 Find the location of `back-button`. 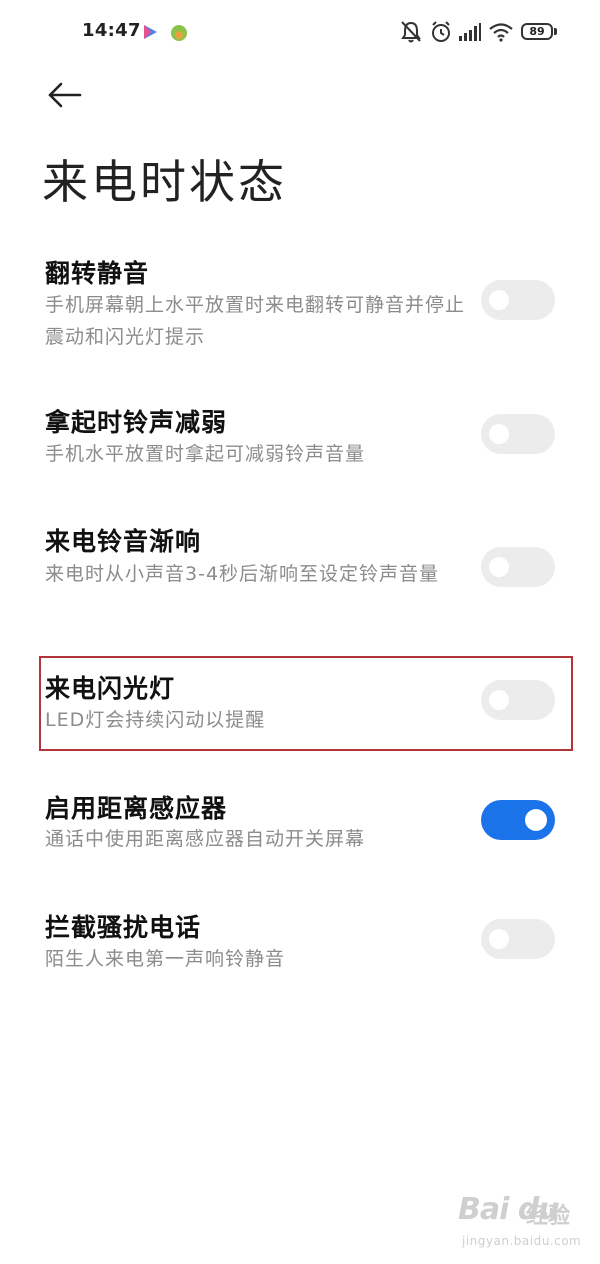

back-button is located at coordinates (66, 96).